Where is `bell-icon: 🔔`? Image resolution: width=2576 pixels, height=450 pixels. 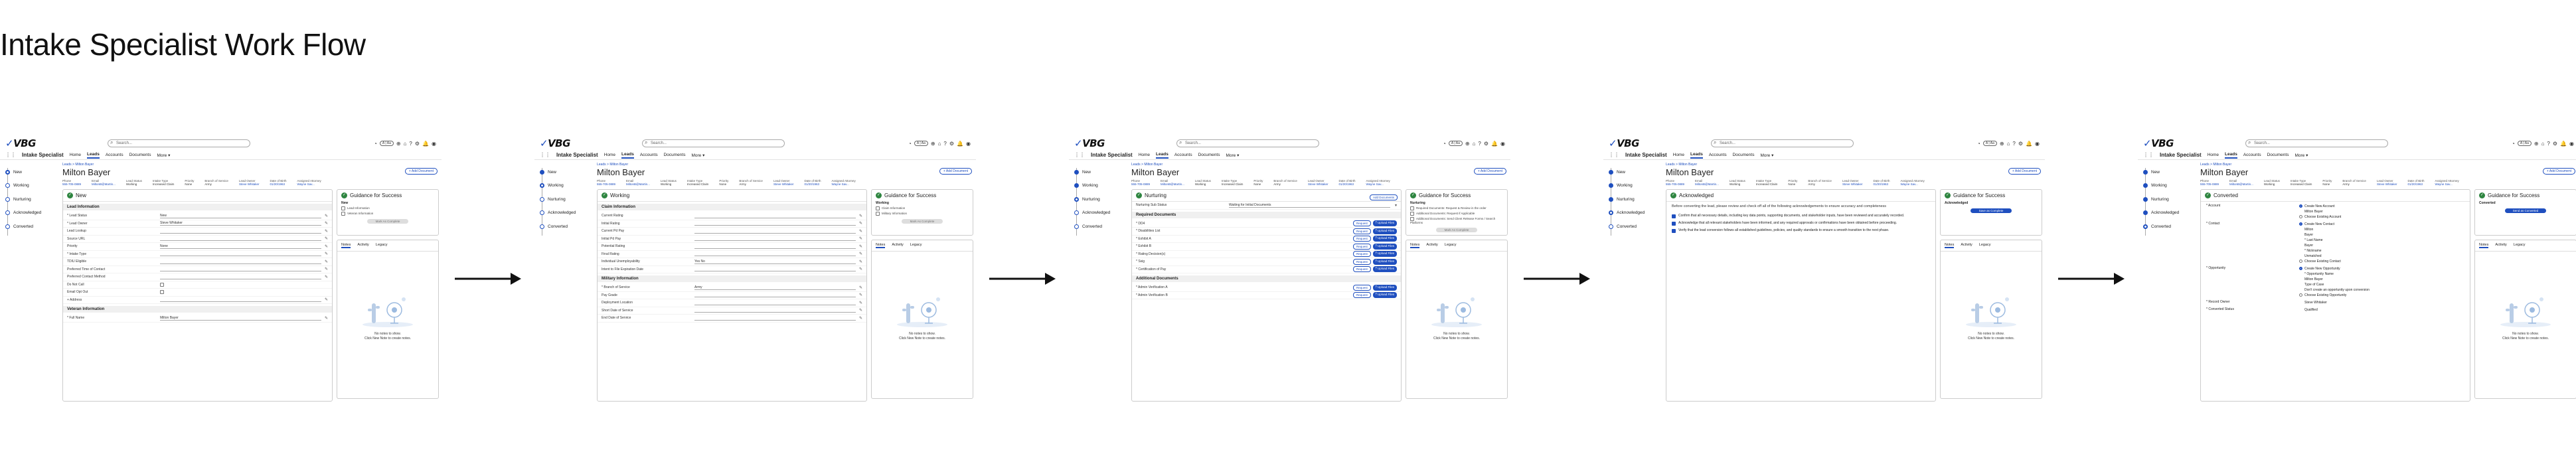
bell-icon: 🔔 is located at coordinates (1494, 144).